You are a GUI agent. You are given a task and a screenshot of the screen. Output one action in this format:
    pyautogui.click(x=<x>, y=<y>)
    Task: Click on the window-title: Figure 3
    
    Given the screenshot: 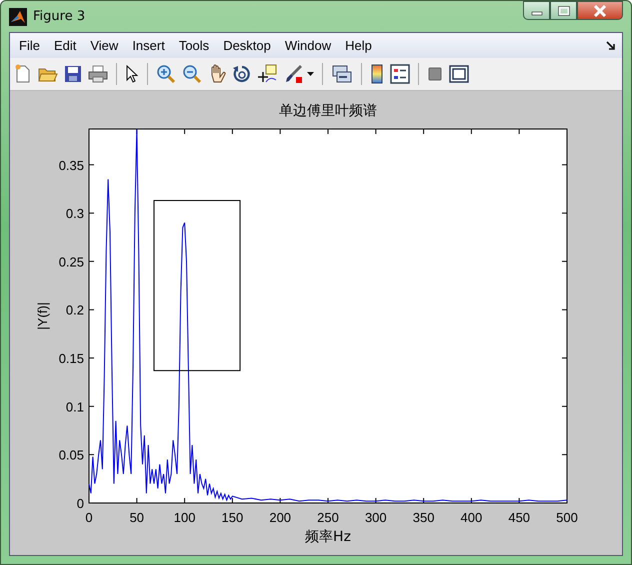 What is the action you would take?
    pyautogui.click(x=59, y=16)
    